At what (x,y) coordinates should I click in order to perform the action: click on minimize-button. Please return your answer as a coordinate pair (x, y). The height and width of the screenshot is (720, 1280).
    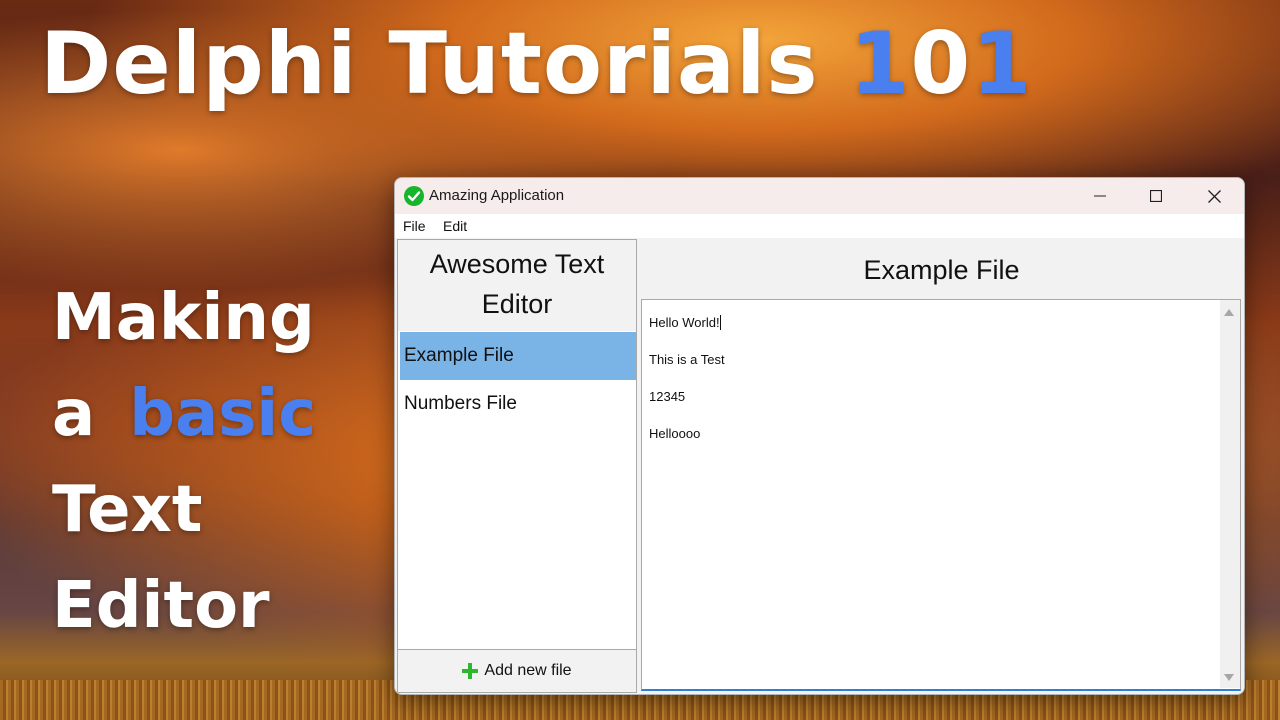
    Looking at the image, I should click on (1100, 196).